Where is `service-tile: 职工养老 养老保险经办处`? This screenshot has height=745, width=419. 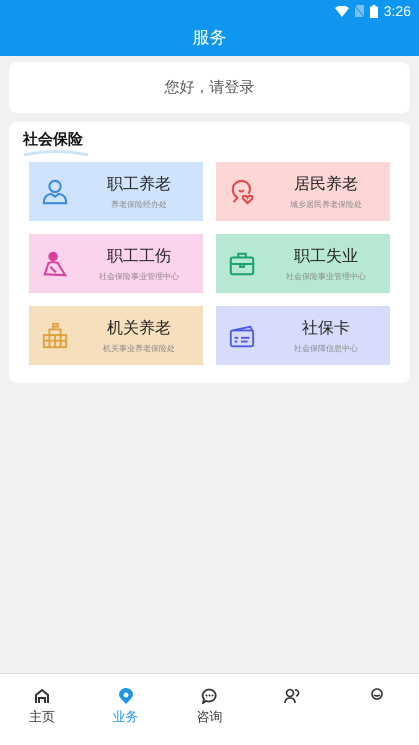
service-tile: 职工养老 养老保险经办处 is located at coordinates (116, 191).